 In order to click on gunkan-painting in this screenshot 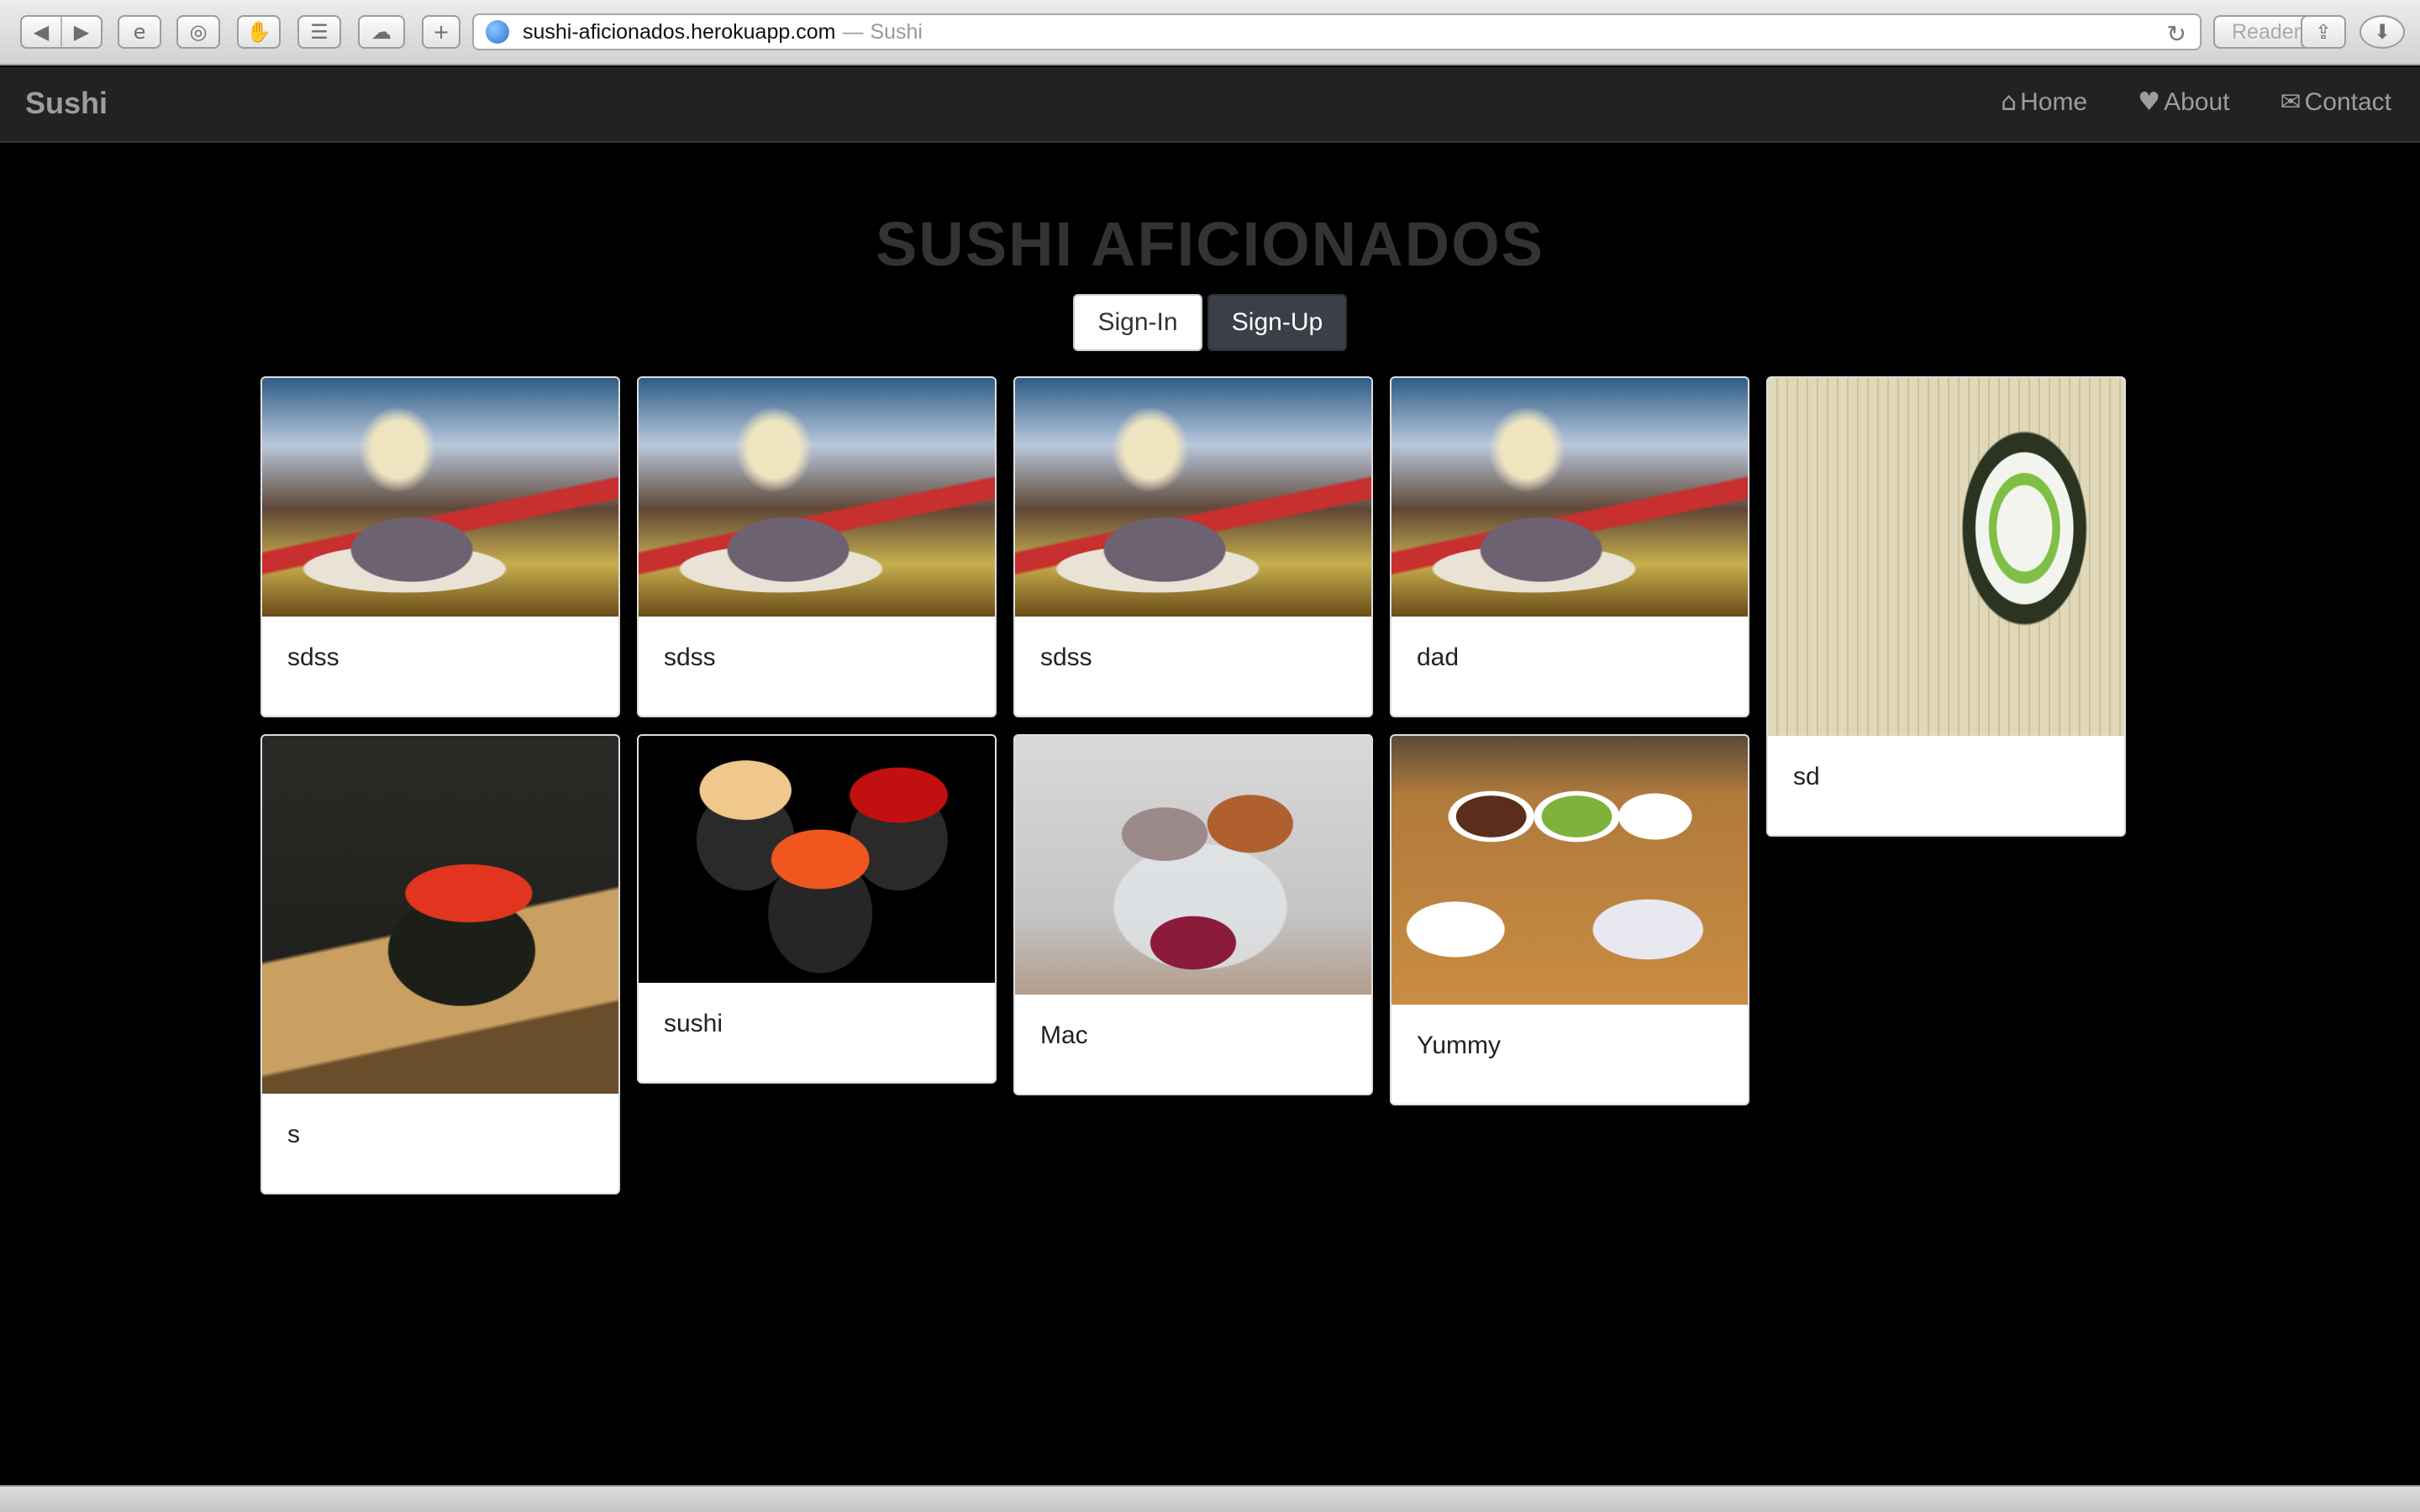, I will do `click(440, 915)`.